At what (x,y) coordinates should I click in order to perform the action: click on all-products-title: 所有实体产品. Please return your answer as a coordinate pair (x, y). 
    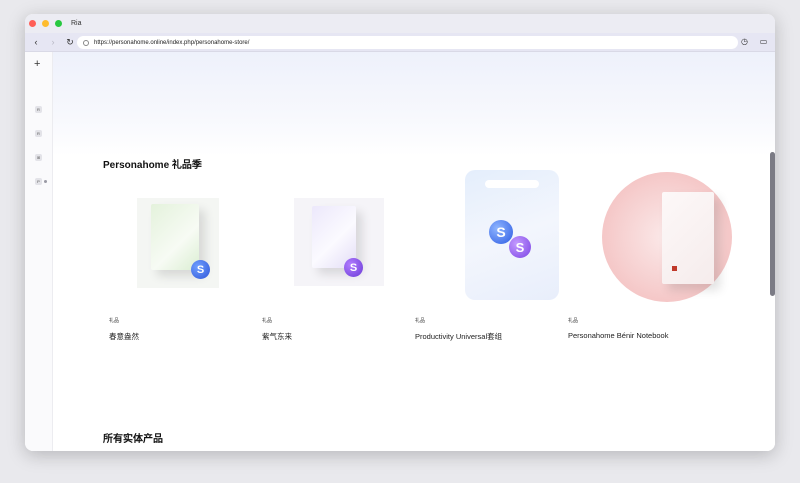
    Looking at the image, I should click on (133, 439).